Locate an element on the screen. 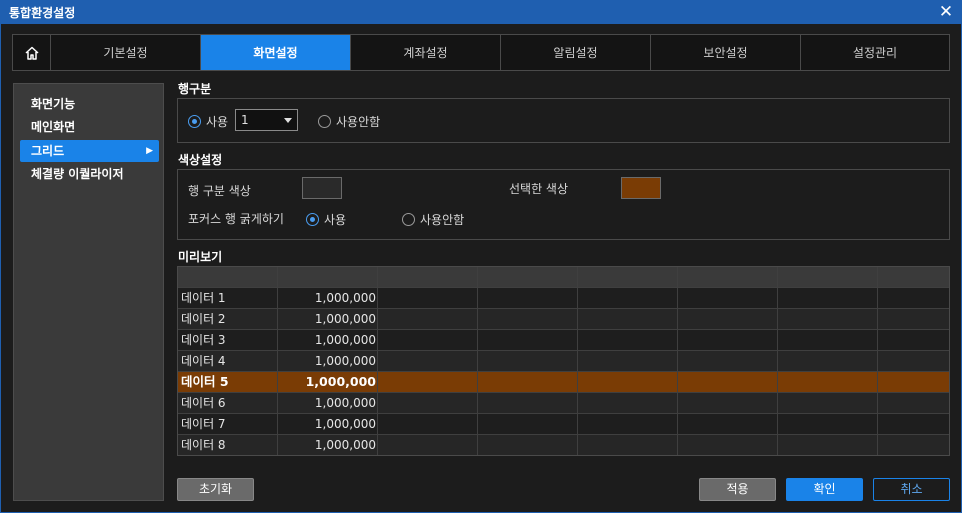 The image size is (962, 513). table-row: 데이터 8 1,000,000 is located at coordinates (563, 445).